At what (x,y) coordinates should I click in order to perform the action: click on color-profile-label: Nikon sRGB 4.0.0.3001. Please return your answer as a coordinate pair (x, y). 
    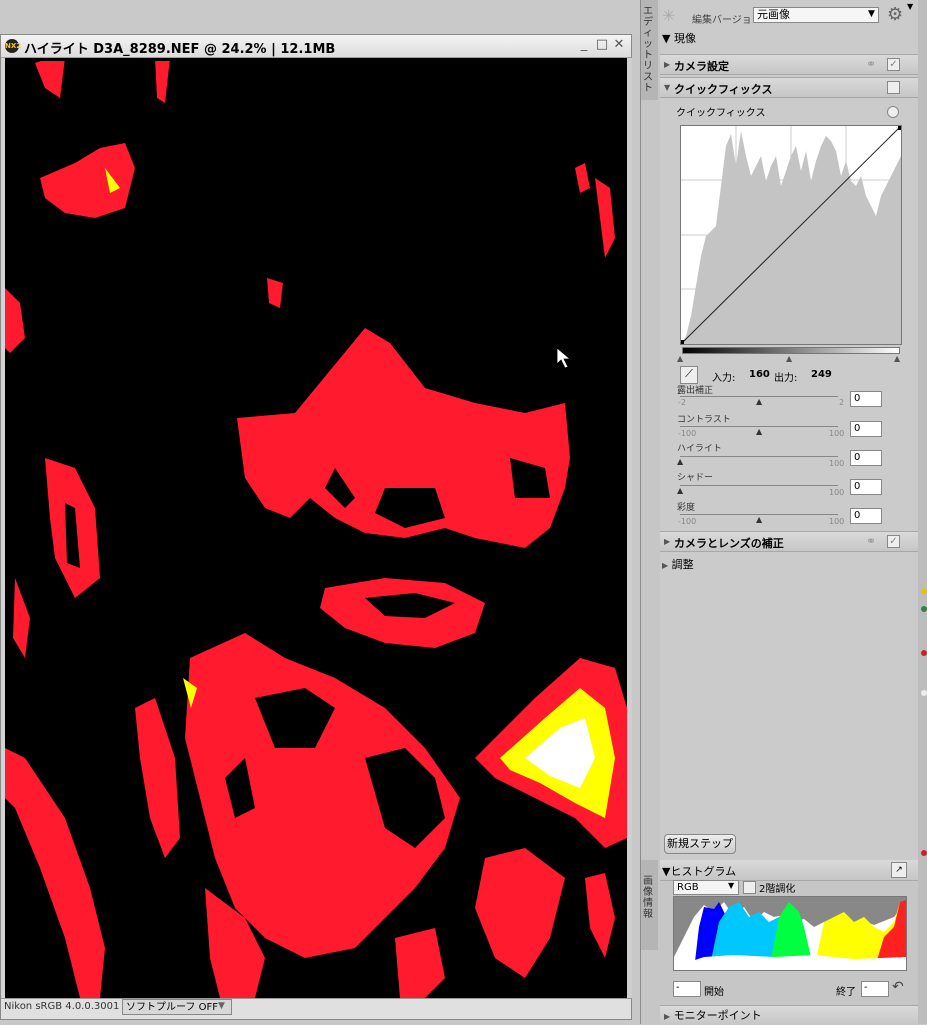
    Looking at the image, I should click on (62, 1006).